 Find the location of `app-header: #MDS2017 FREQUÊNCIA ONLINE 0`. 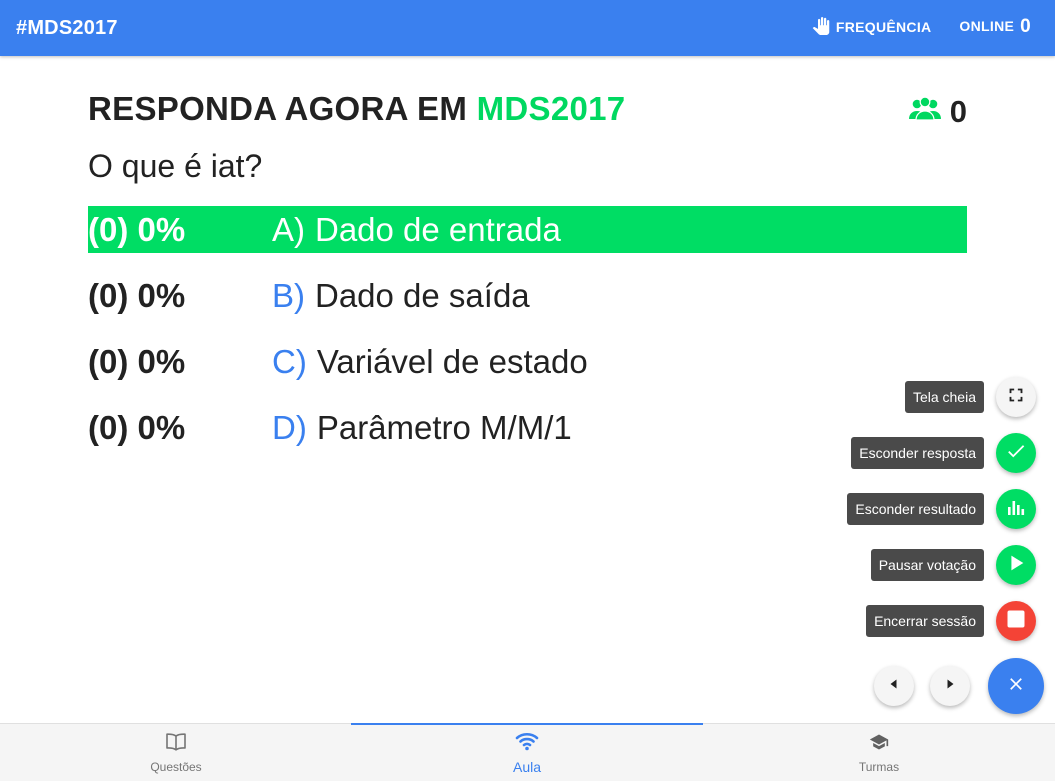

app-header: #MDS2017 FREQUÊNCIA ONLINE 0 is located at coordinates (527, 28).